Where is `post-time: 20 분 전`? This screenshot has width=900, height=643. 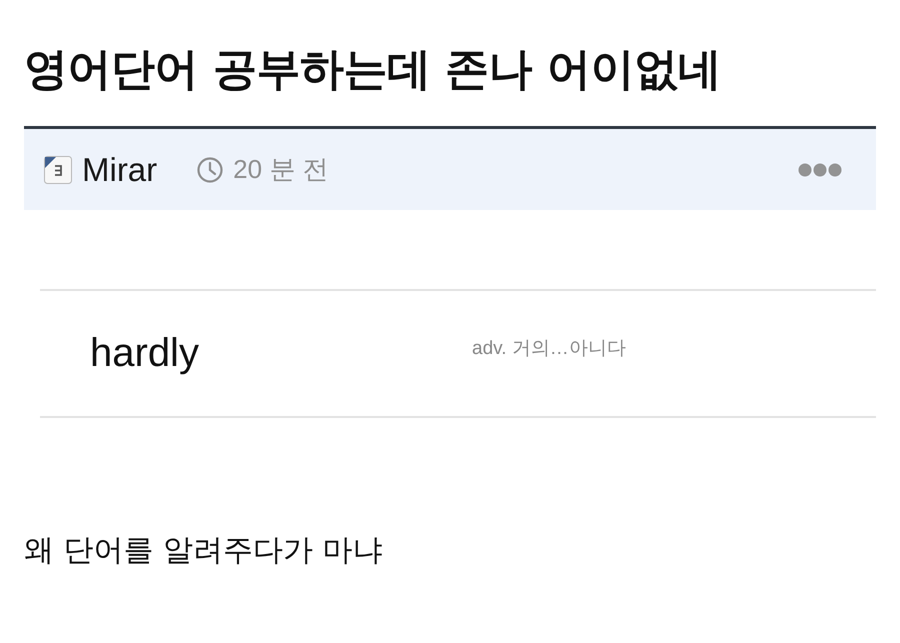 post-time: 20 분 전 is located at coordinates (281, 169).